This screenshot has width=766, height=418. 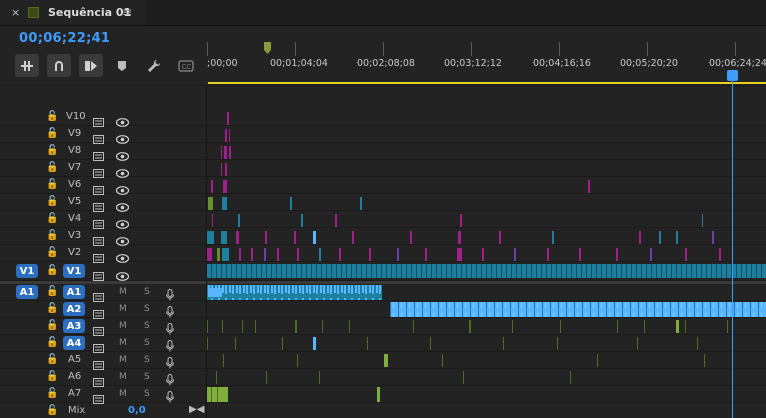 I want to click on panel-menu-icon: ≡, so click(x=127, y=12).